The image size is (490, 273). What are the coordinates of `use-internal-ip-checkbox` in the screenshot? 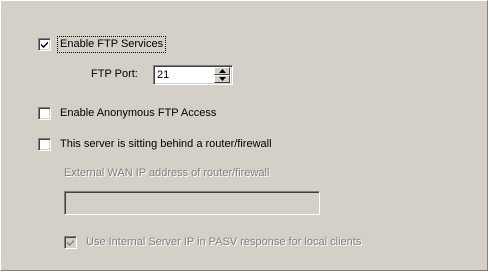 It's located at (70, 242).